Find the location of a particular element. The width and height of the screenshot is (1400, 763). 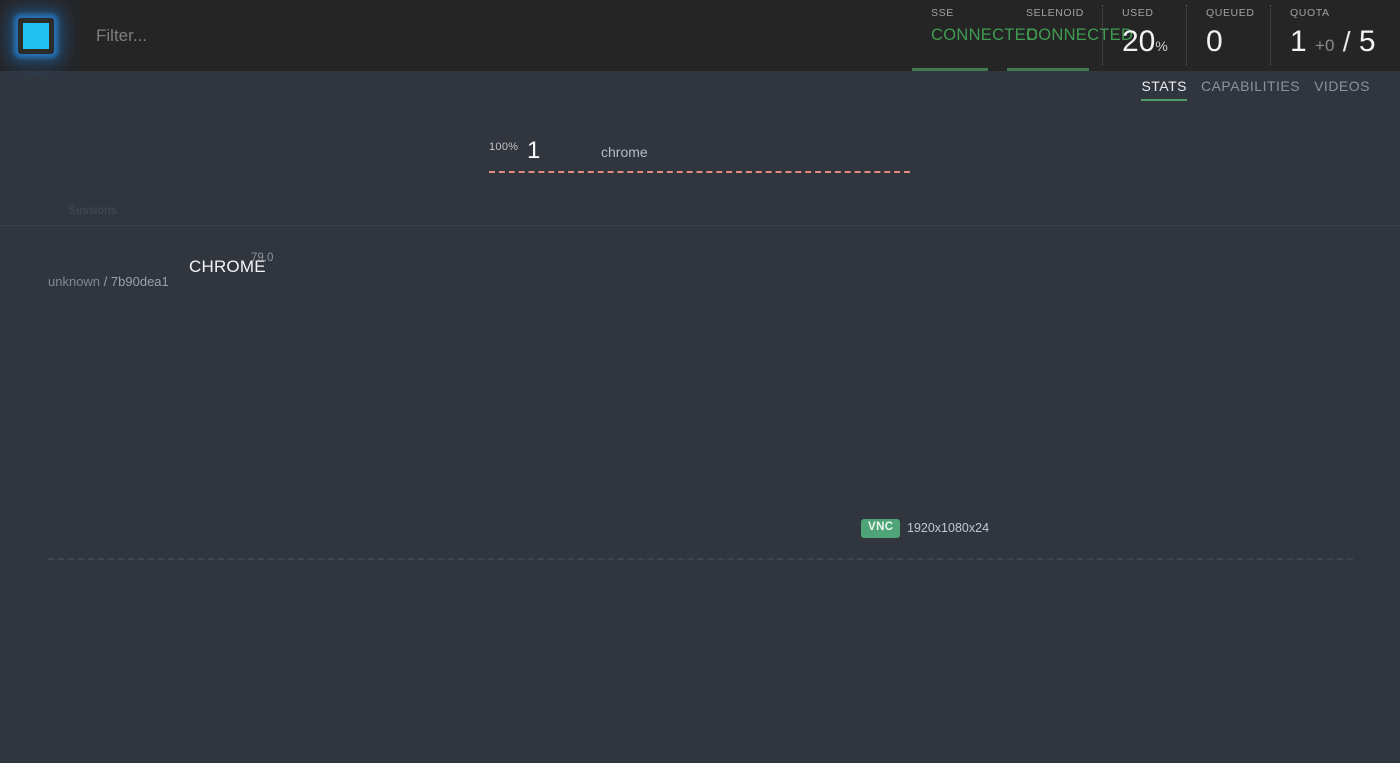

quota-used: 1 is located at coordinates (1298, 41).